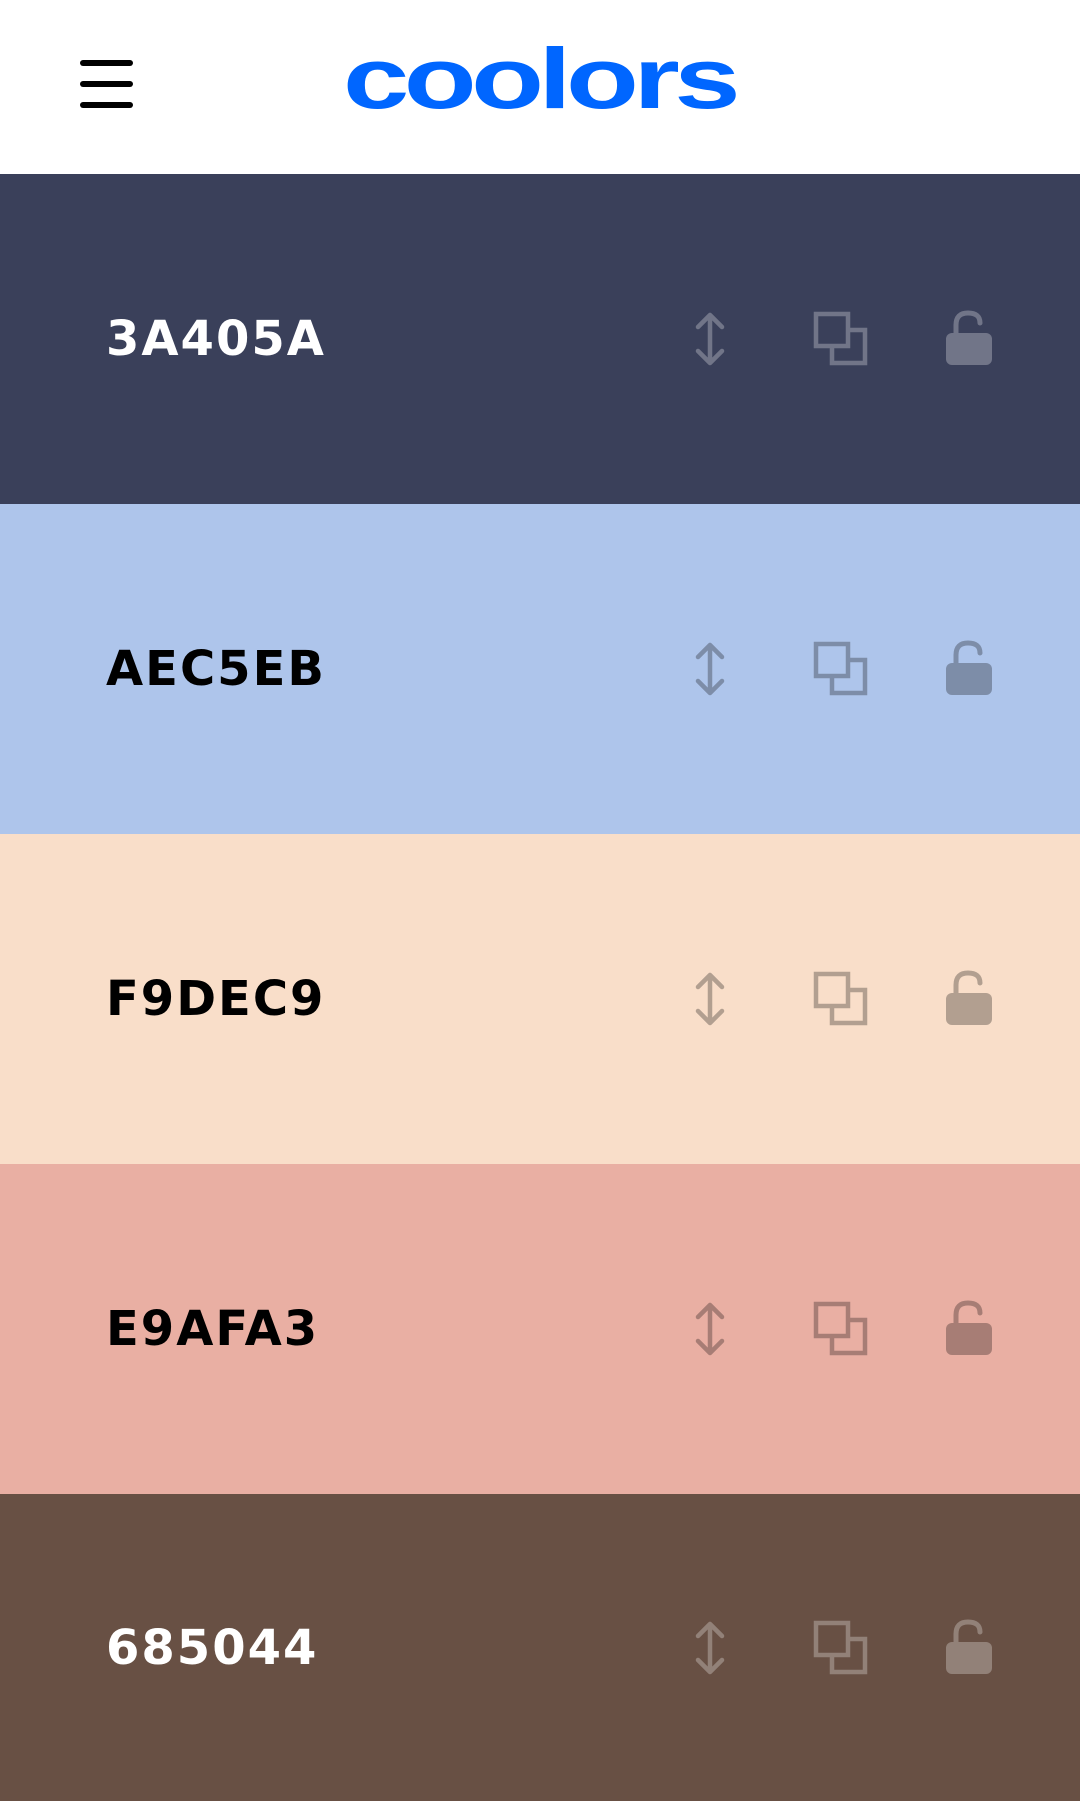  What do you see at coordinates (107, 84) in the screenshot?
I see `hamburger-menu-icon` at bounding box center [107, 84].